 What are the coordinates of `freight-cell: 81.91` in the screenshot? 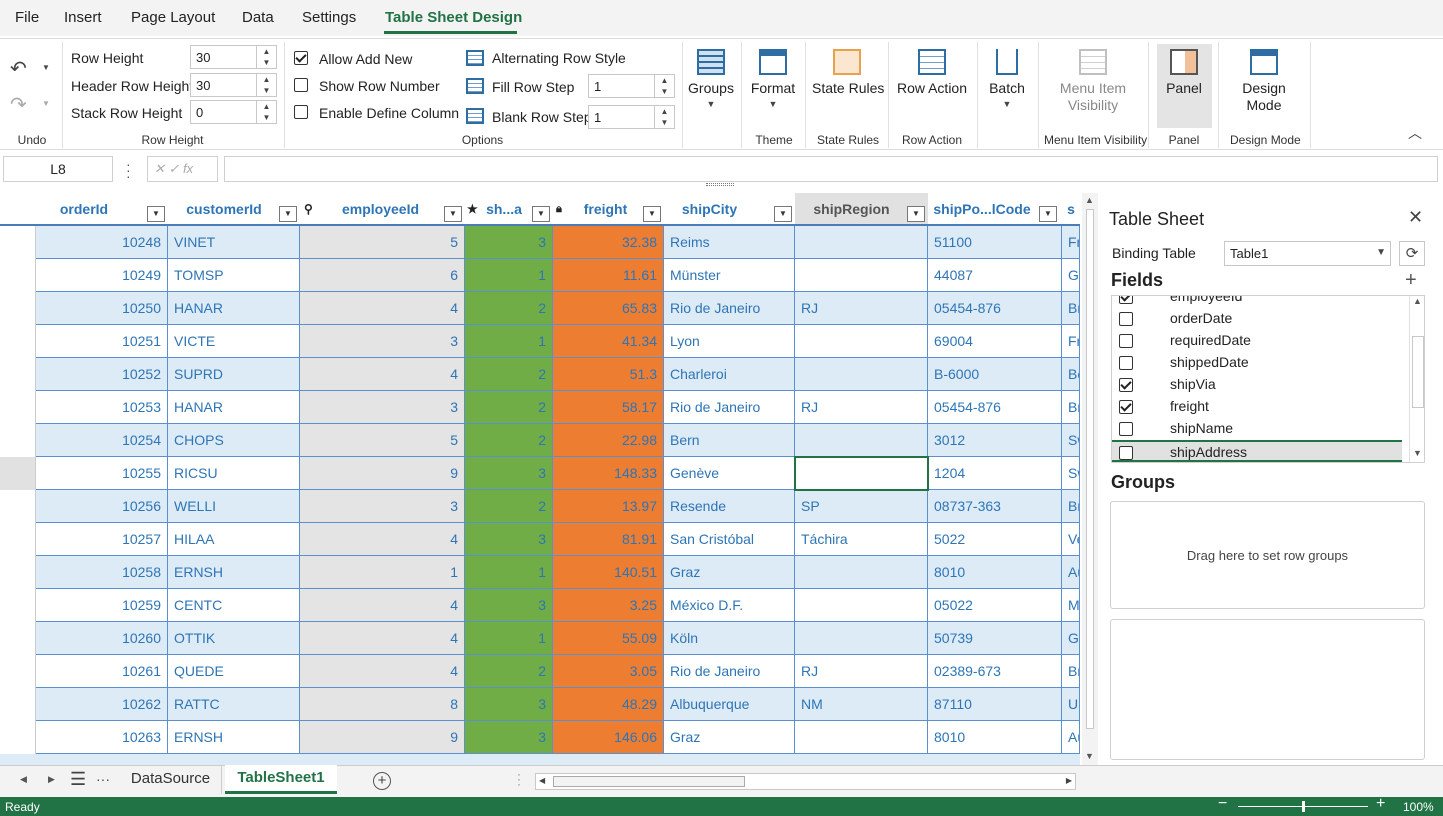 It's located at (608, 539).